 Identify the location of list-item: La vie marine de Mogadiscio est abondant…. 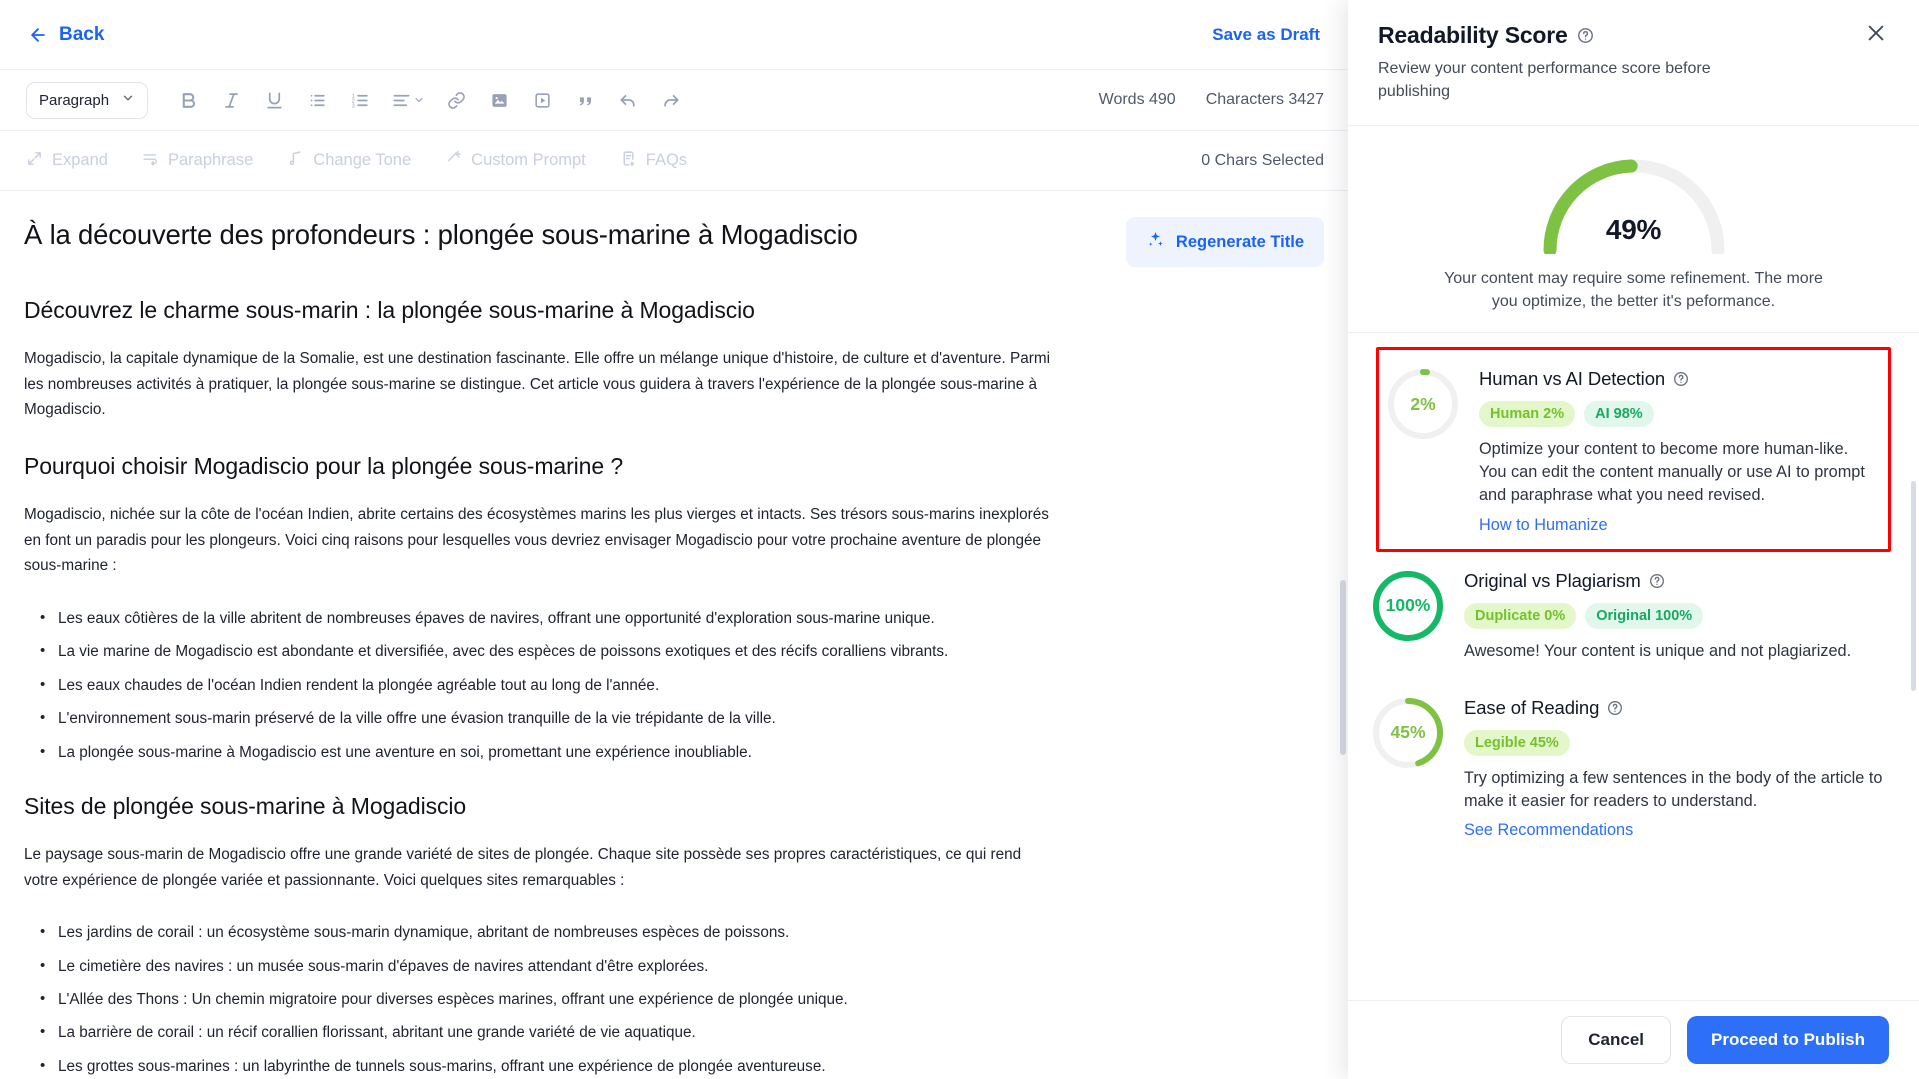
(674, 651).